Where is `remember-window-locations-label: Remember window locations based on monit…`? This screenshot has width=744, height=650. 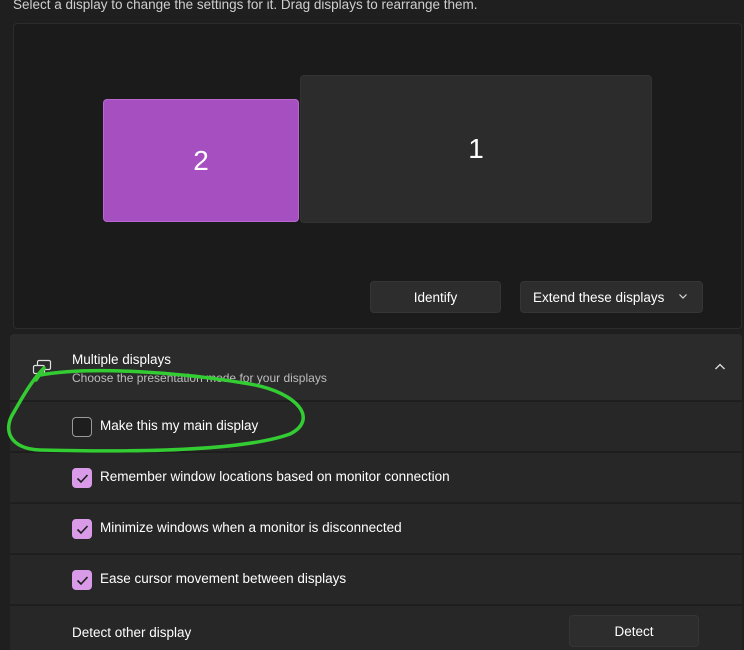
remember-window-locations-label: Remember window locations based on monit… is located at coordinates (275, 476).